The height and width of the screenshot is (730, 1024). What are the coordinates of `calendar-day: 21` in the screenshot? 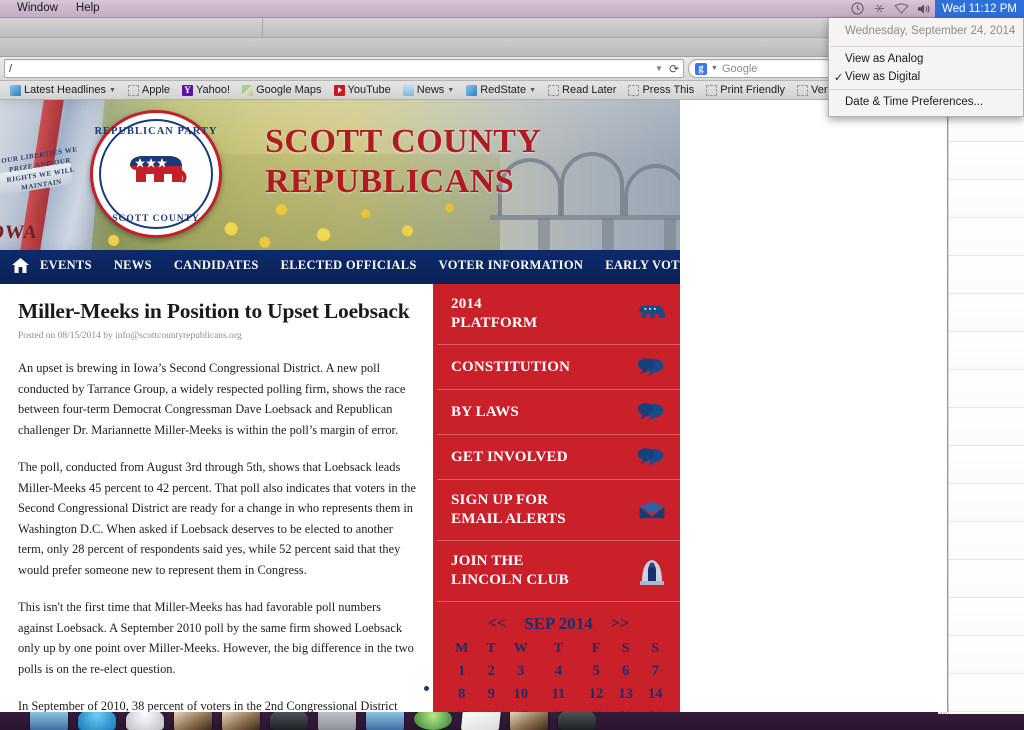 It's located at (655, 709).